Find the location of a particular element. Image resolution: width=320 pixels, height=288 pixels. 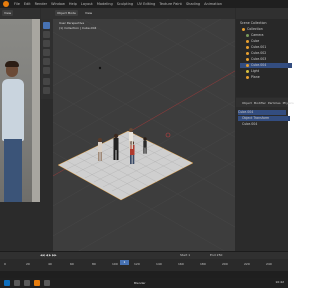

menu-window: Window is located at coordinates (58, 4).